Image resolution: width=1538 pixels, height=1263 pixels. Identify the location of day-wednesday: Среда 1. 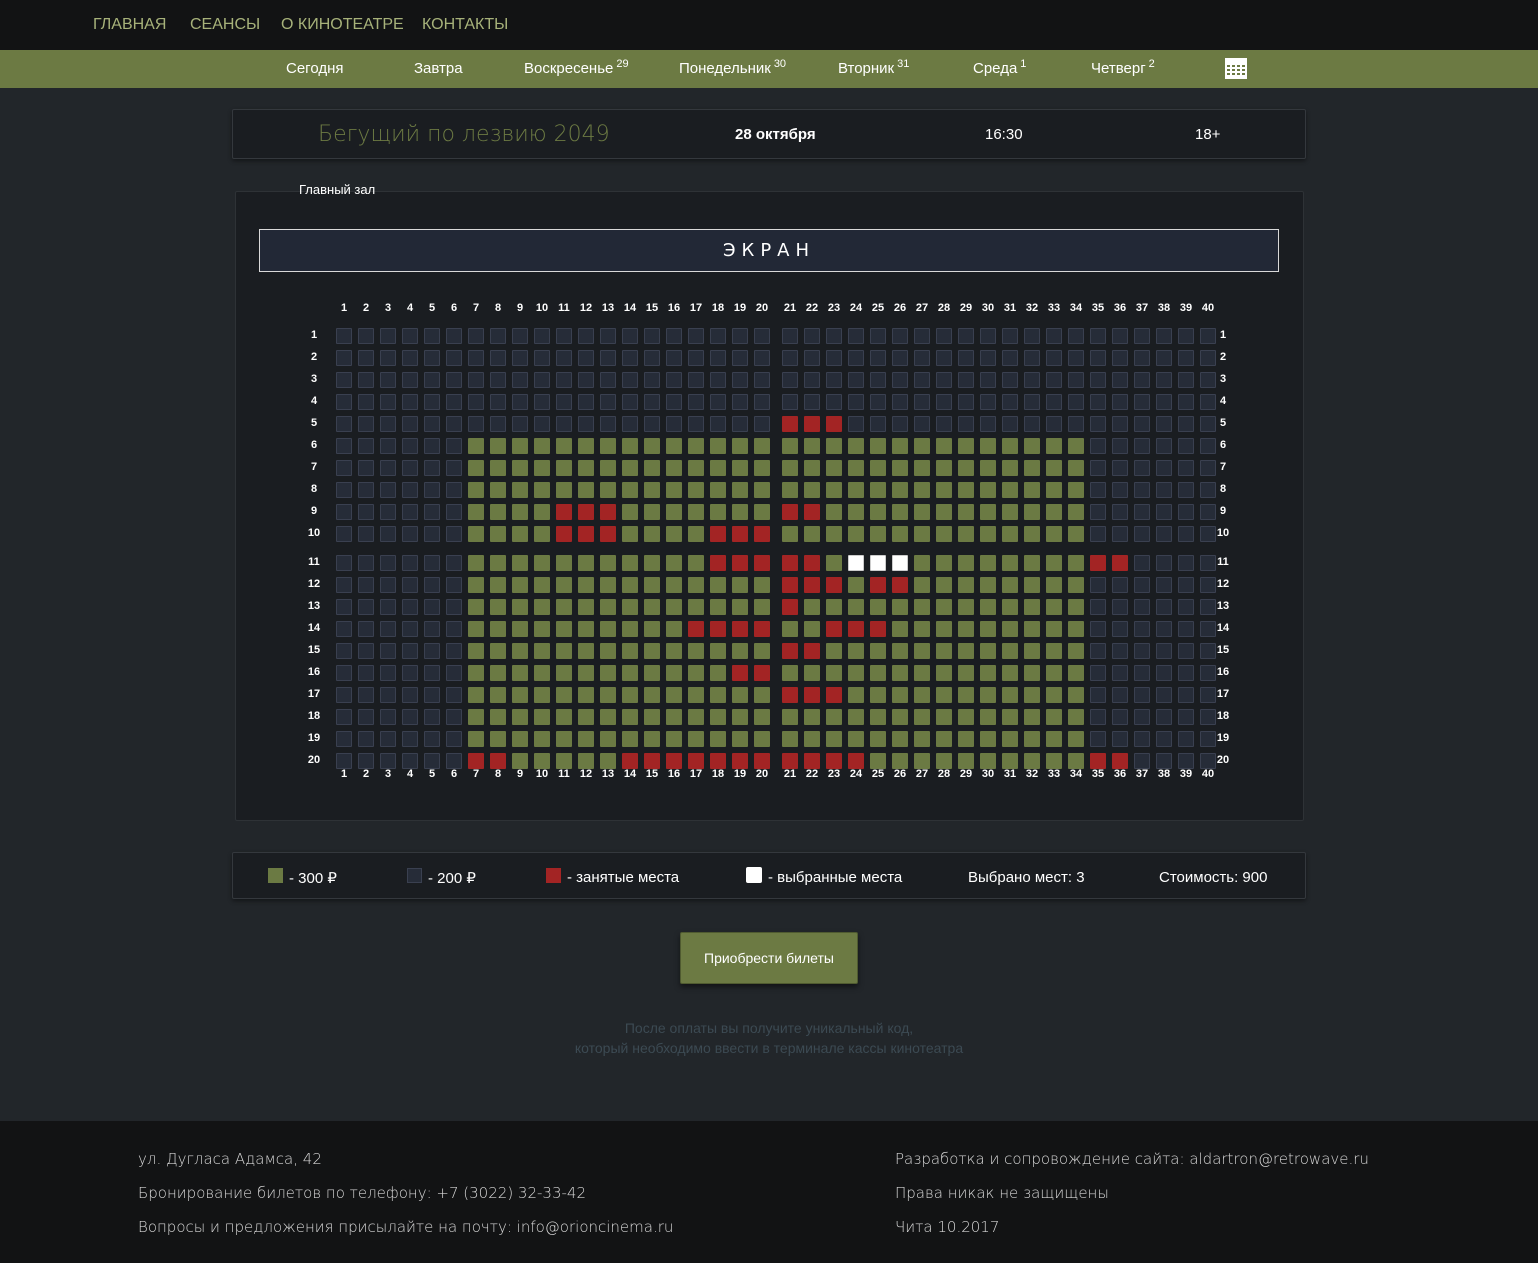
(999, 67).